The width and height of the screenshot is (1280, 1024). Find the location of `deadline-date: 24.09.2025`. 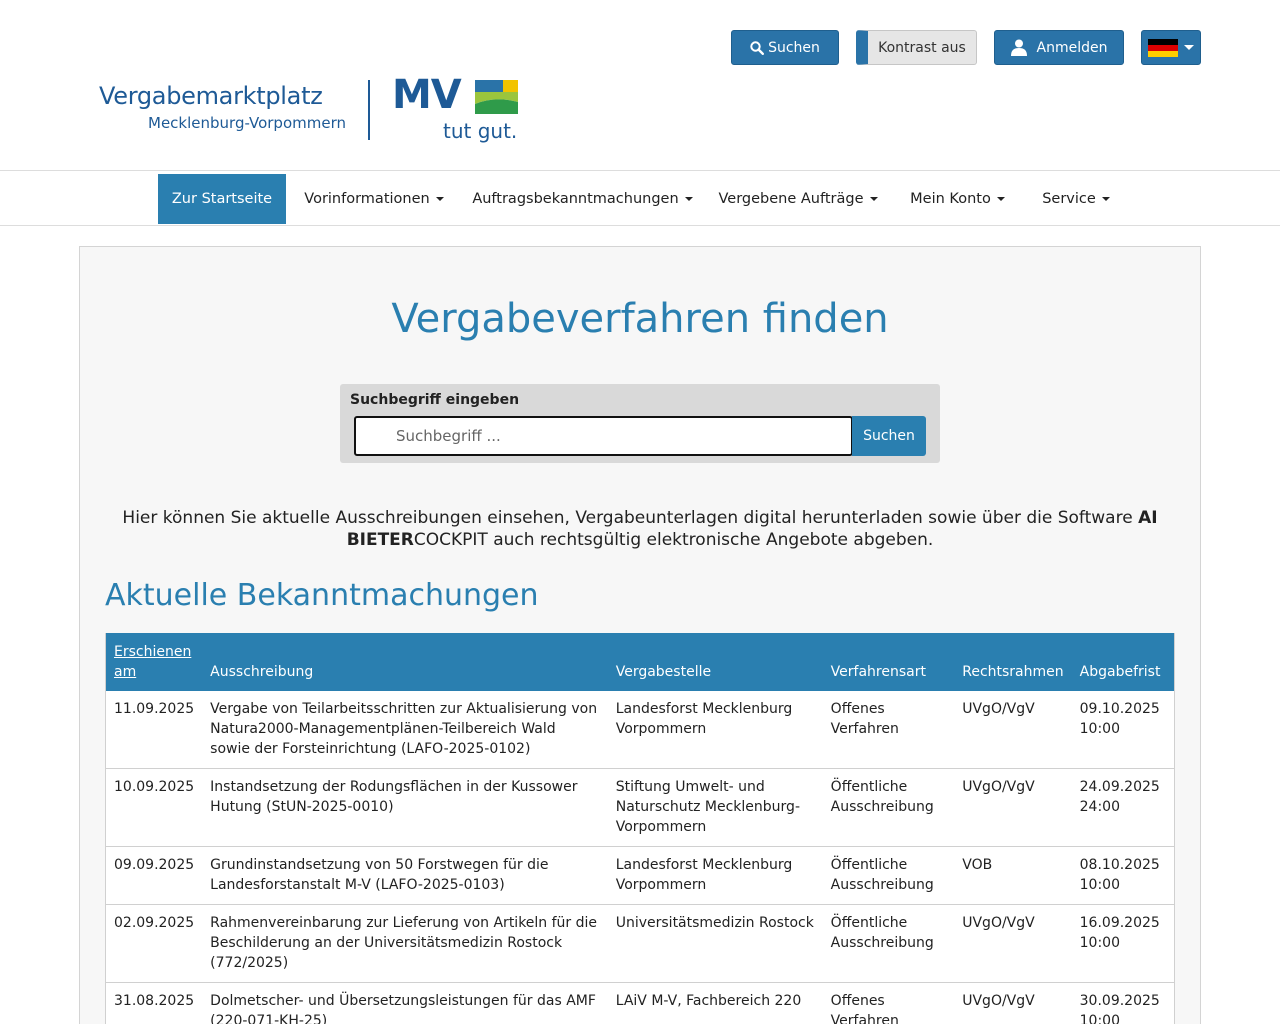

deadline-date: 24.09.2025 is located at coordinates (1119, 787).